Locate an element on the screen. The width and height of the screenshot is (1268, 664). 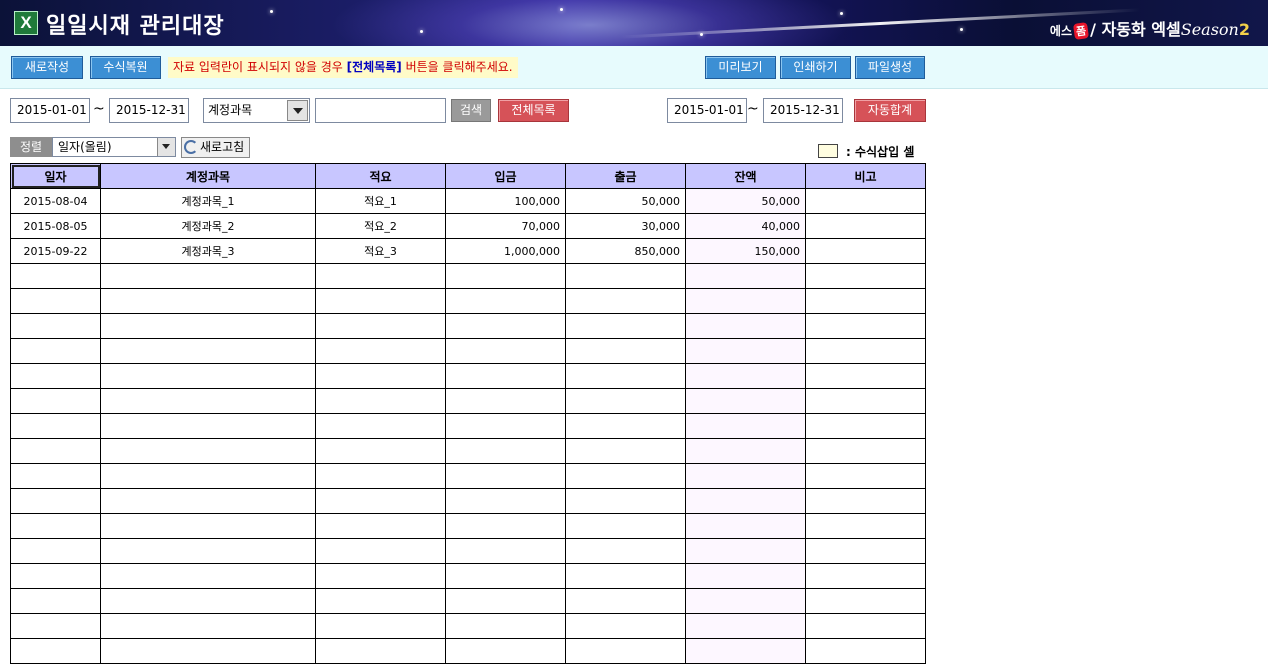
show-all-button: 전체목록 is located at coordinates (533, 110).